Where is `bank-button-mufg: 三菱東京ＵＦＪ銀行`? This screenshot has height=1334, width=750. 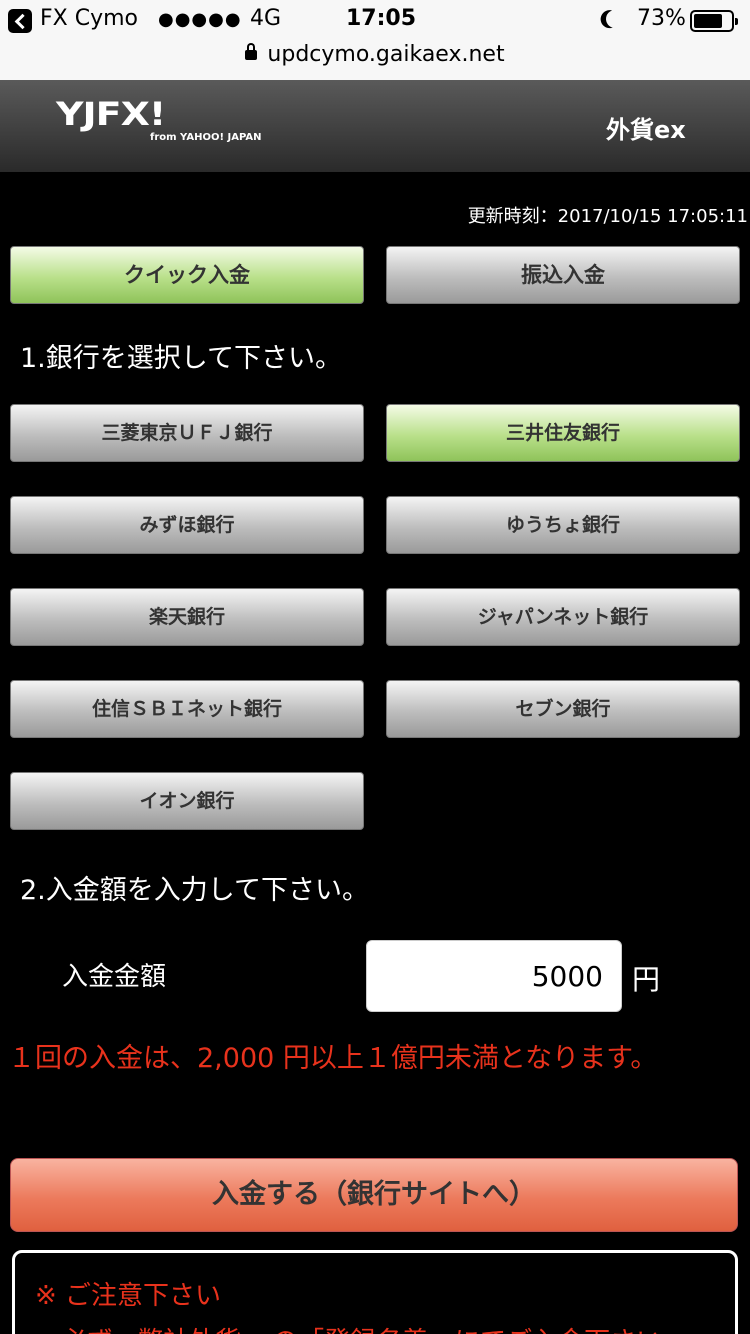 bank-button-mufg: 三菱東京ＵＦＪ銀行 is located at coordinates (187, 433).